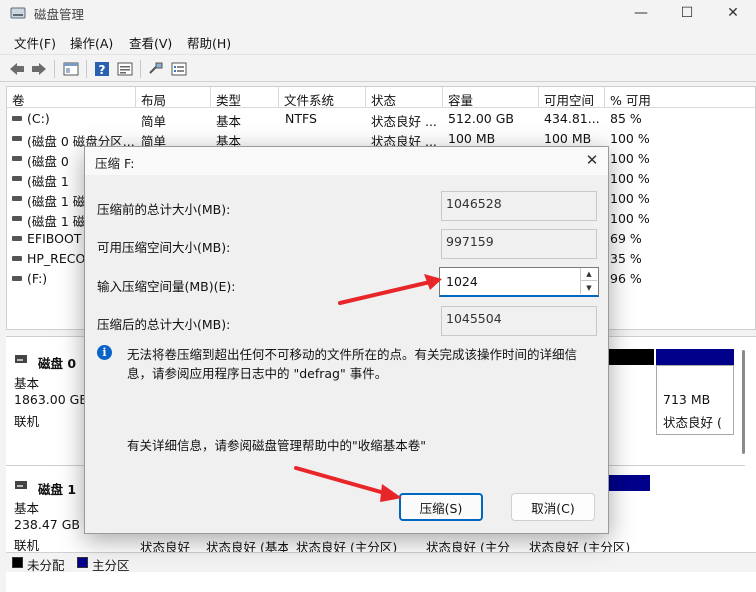  What do you see at coordinates (733, 13) in the screenshot?
I see `close-button: ✕` at bounding box center [733, 13].